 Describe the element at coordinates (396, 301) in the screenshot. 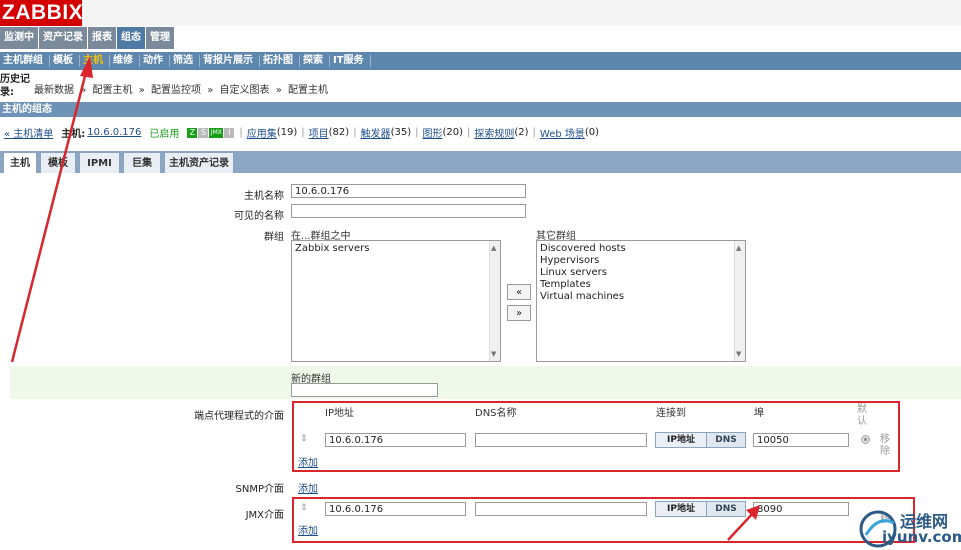

I see `in-groups-list: Zabbix servers ▲ ▼` at that location.